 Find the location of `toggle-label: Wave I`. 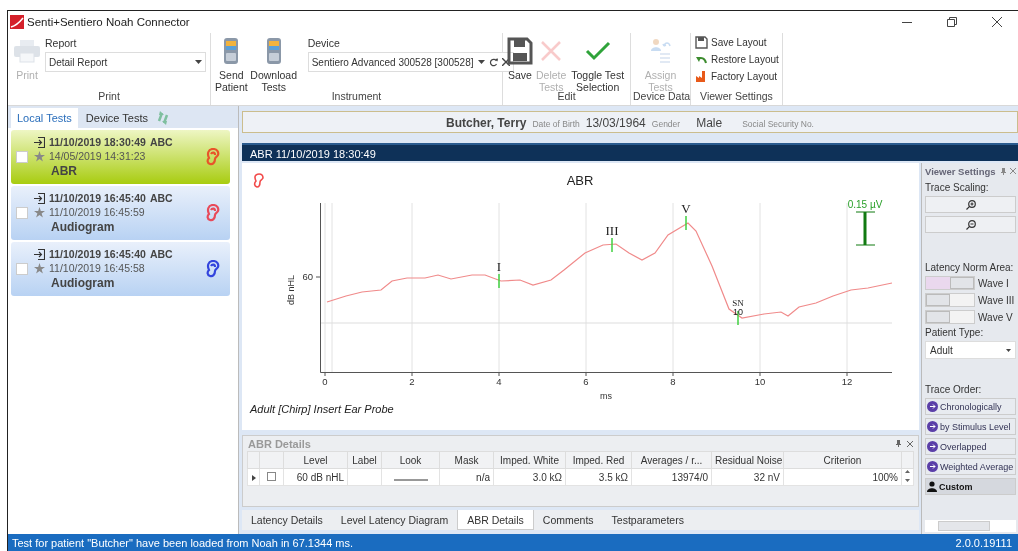

toggle-label: Wave I is located at coordinates (993, 283).